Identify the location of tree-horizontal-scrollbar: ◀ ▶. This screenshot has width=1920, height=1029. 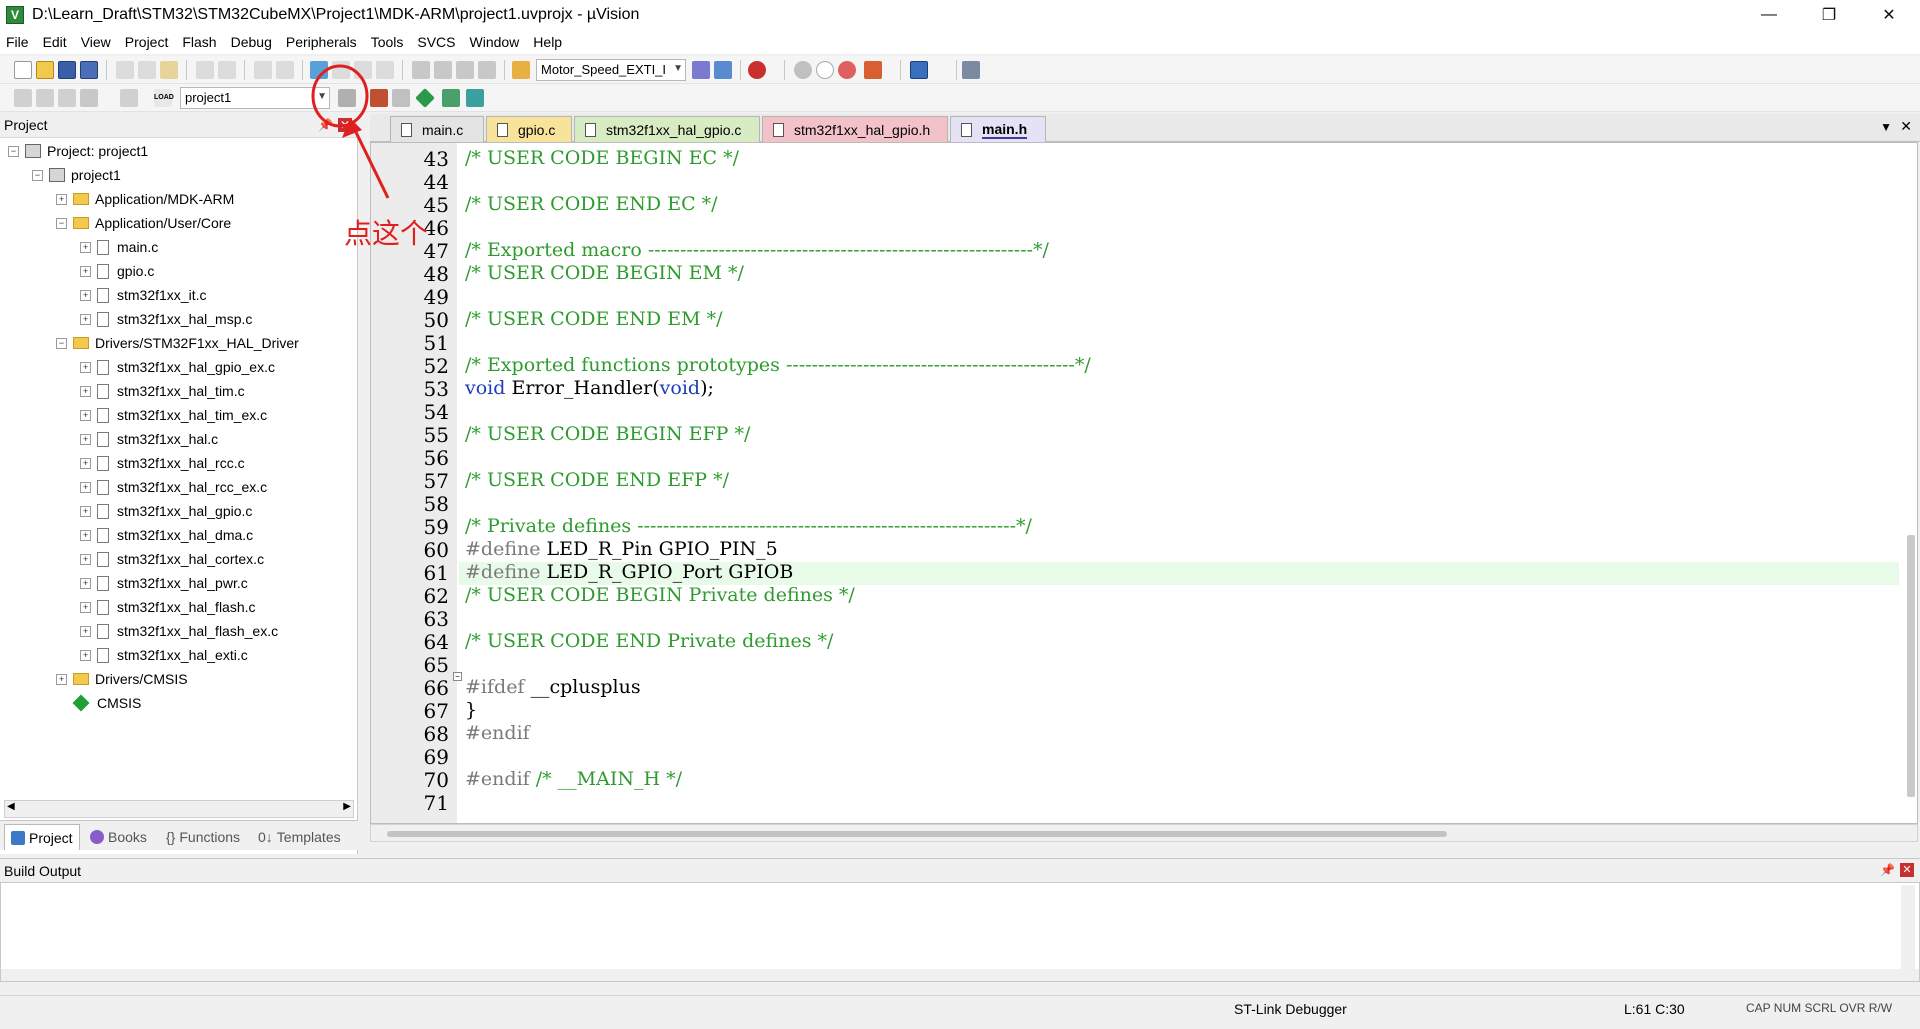
(179, 809).